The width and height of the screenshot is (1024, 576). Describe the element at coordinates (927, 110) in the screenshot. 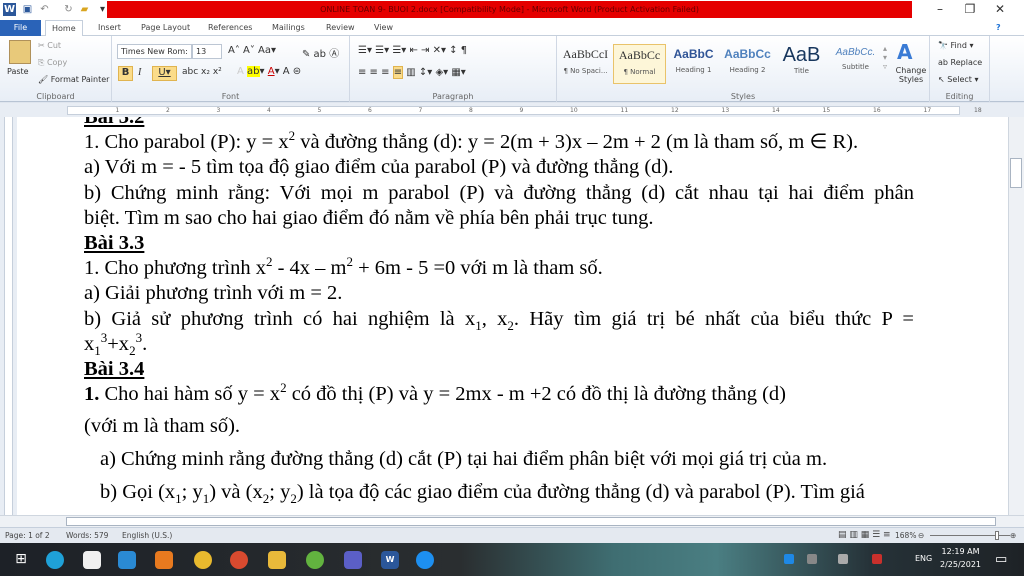

I see `ruler-tick: 17` at that location.